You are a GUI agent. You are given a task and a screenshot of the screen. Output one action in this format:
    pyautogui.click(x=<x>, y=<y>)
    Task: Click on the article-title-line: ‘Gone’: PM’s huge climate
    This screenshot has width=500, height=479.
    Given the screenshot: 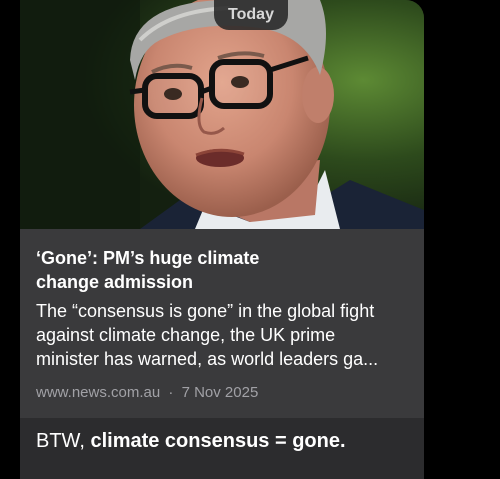 What is the action you would take?
    pyautogui.click(x=148, y=258)
    